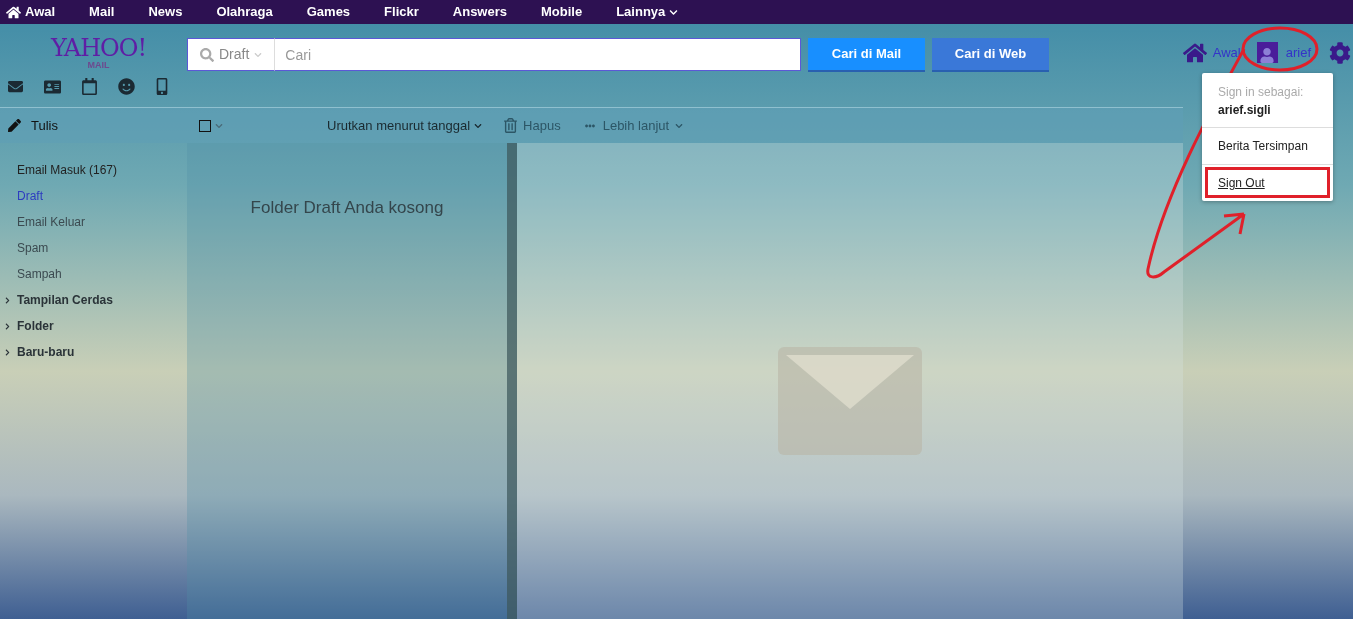  Describe the element at coordinates (93, 222) in the screenshot. I see `folder-item: Email Keluar` at that location.